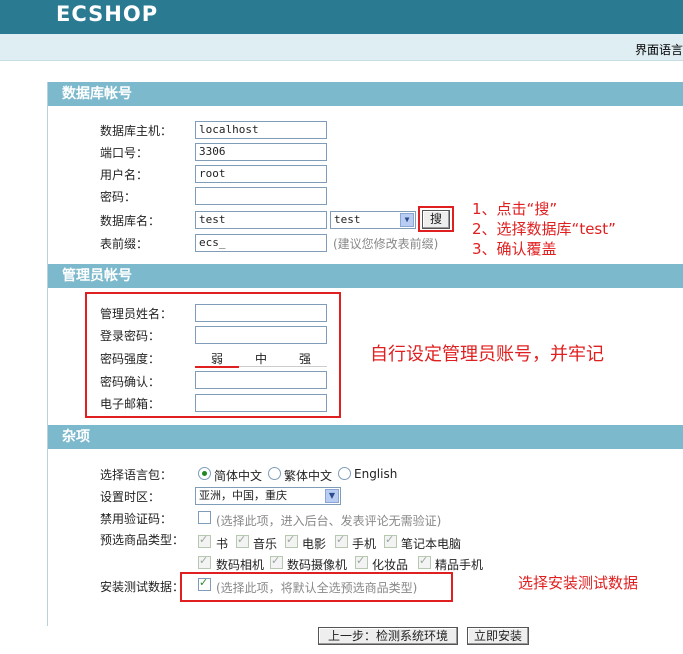 This screenshot has height=654, width=683. I want to click on db-user-input: root, so click(261, 174).